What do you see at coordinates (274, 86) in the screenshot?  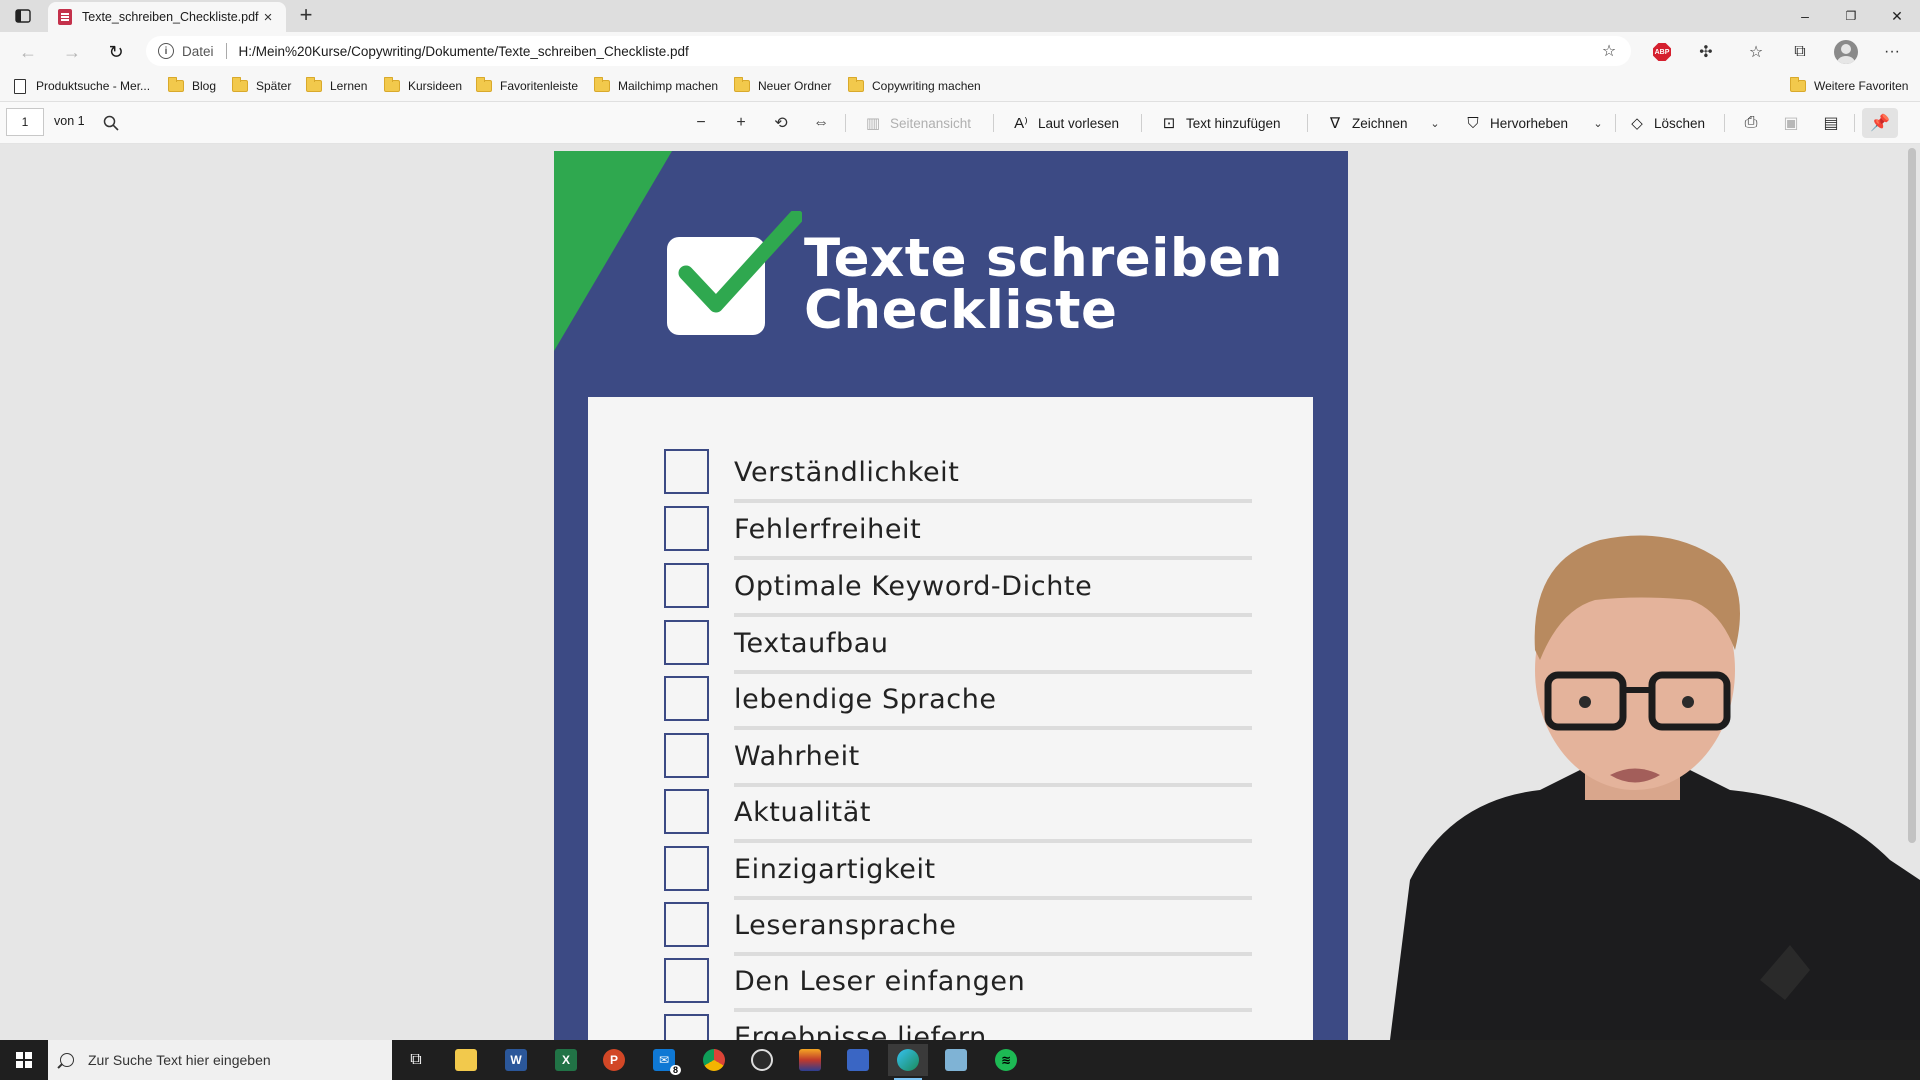 I see `favorite-label: Später` at bounding box center [274, 86].